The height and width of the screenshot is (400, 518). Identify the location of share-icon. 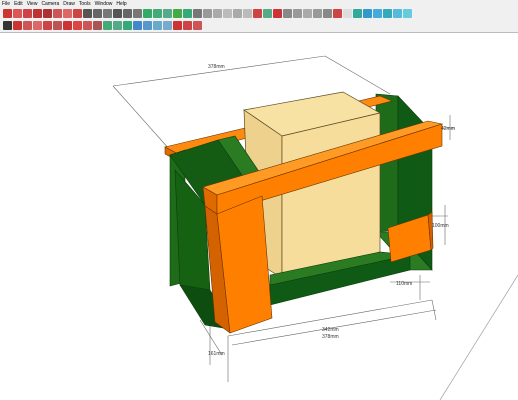
(197, 25).